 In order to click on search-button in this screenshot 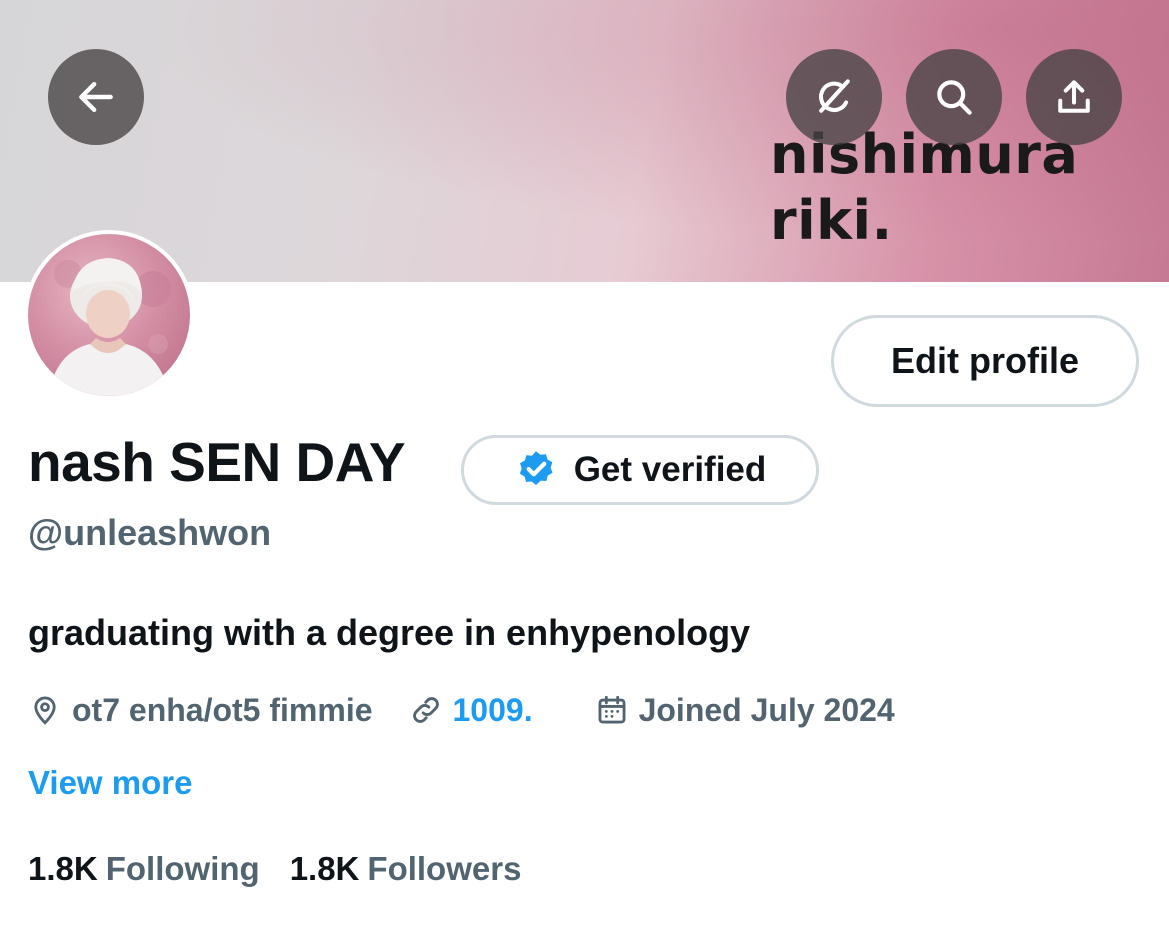, I will do `click(954, 97)`.